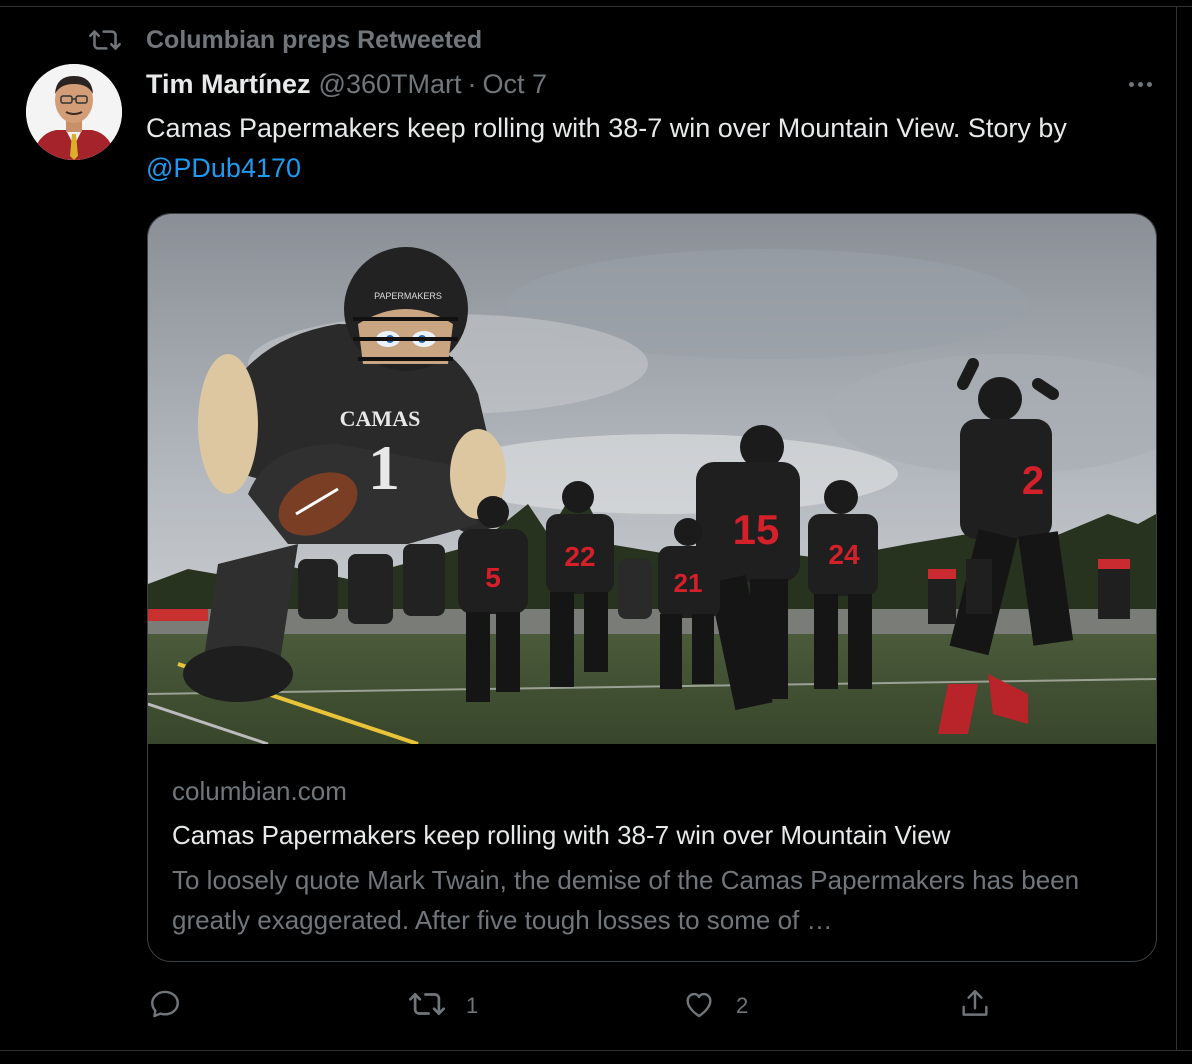 The height and width of the screenshot is (1064, 1192). I want to click on jersey-22: 22, so click(579, 556).